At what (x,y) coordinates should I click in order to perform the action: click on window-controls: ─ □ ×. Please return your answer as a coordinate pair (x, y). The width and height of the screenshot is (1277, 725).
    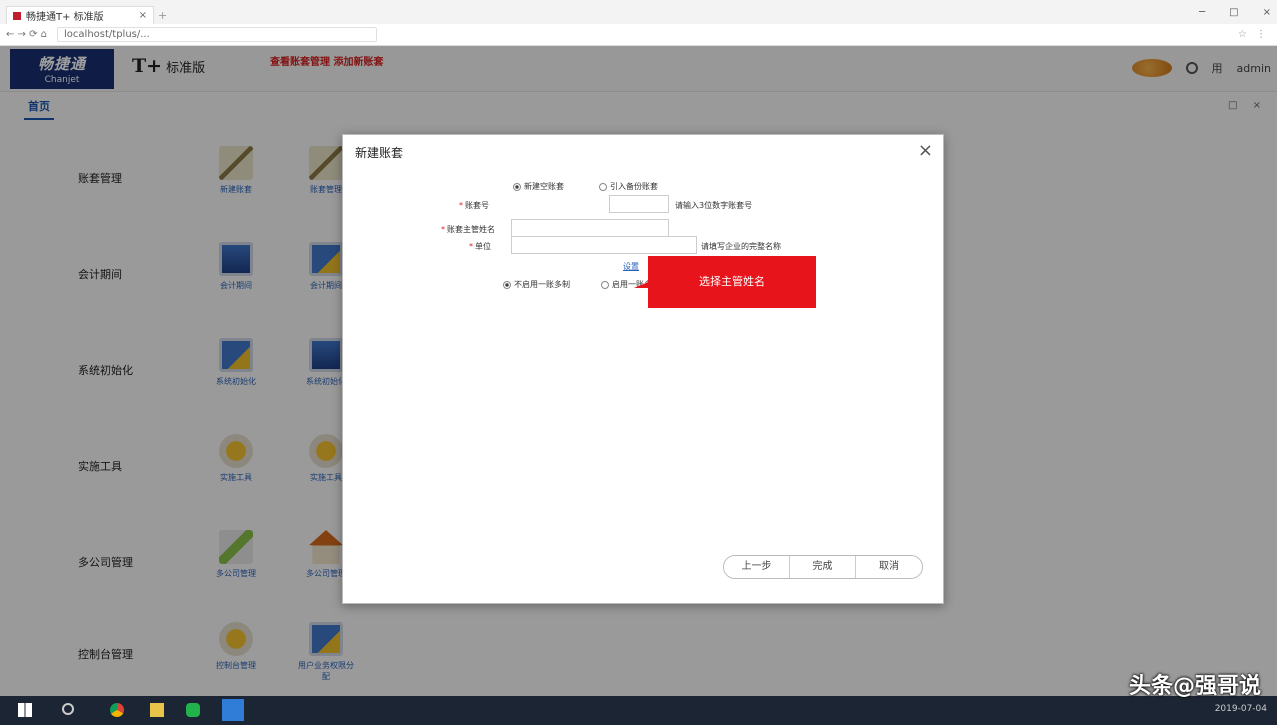
    Looking at the image, I should click on (1235, 12).